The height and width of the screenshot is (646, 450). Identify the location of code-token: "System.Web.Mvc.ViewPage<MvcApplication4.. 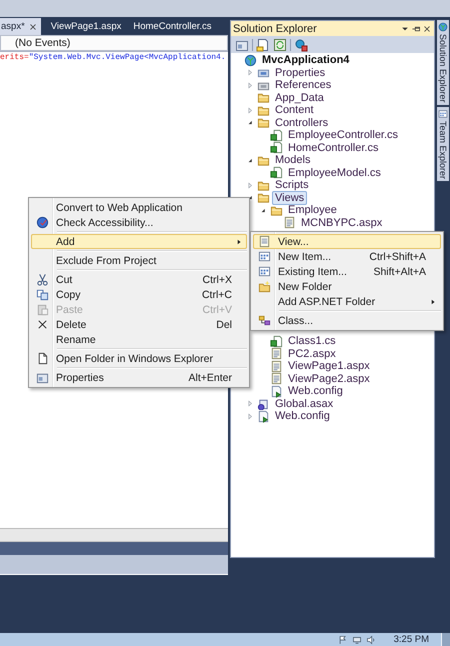
(127, 57).